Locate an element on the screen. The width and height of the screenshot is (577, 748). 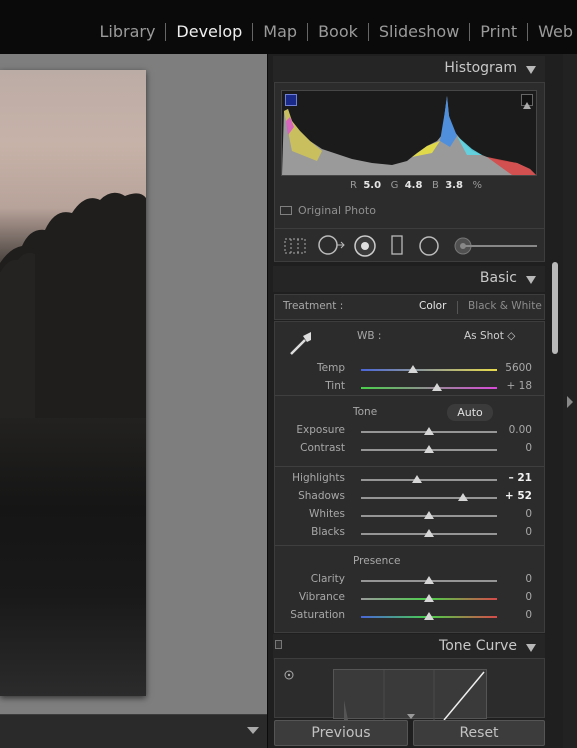
module-library: Library is located at coordinates (127, 32).